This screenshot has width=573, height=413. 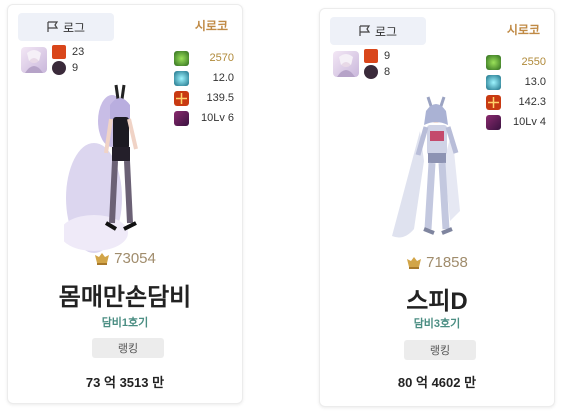 What do you see at coordinates (204, 118) in the screenshot?
I see `stat-row: 10Lv 6` at bounding box center [204, 118].